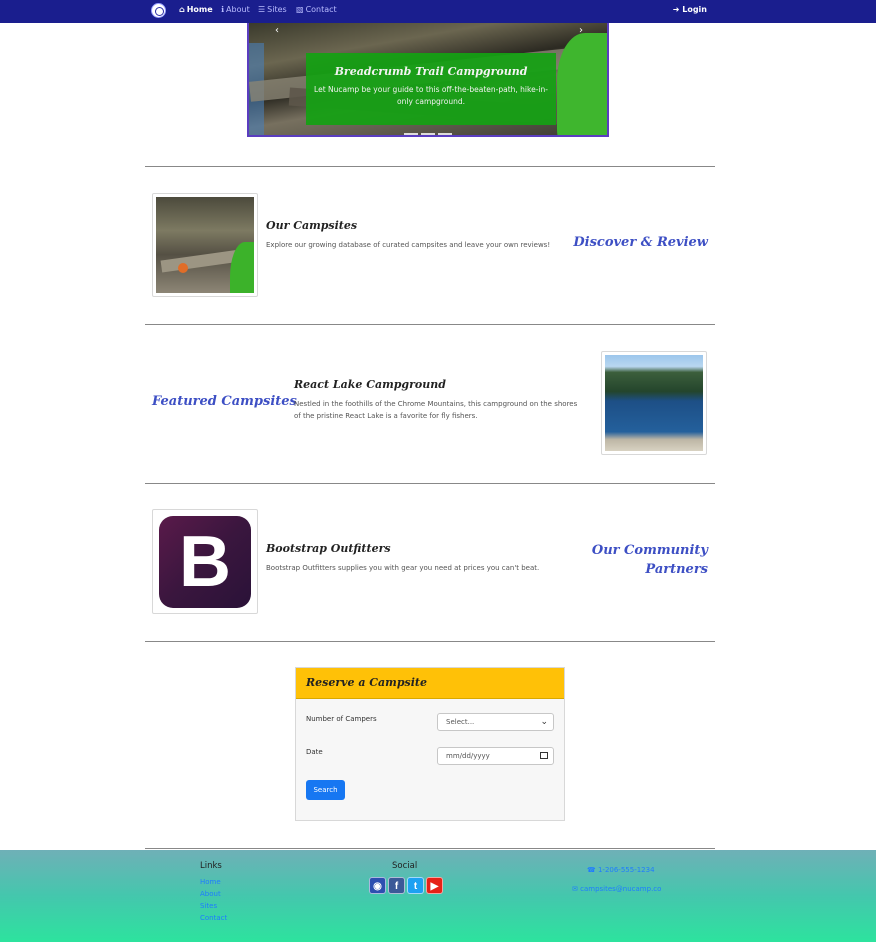  What do you see at coordinates (405, 866) in the screenshot?
I see `footer-social-heading: Social` at bounding box center [405, 866].